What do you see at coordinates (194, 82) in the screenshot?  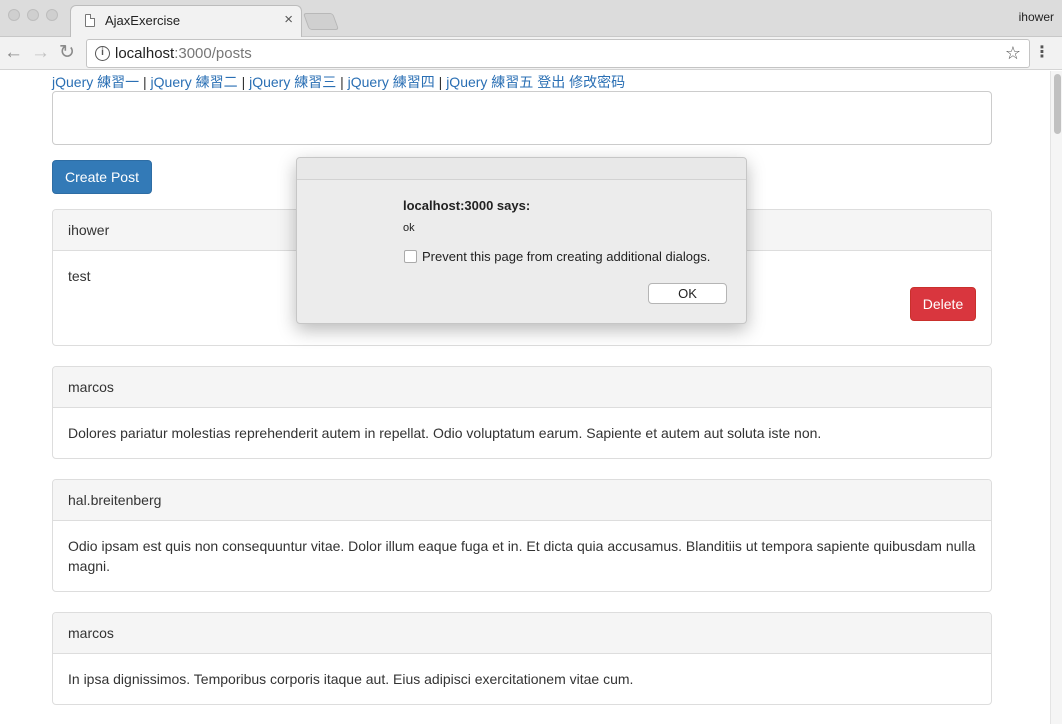 I see `nav-link-jquery-2: jQuery 練習二` at bounding box center [194, 82].